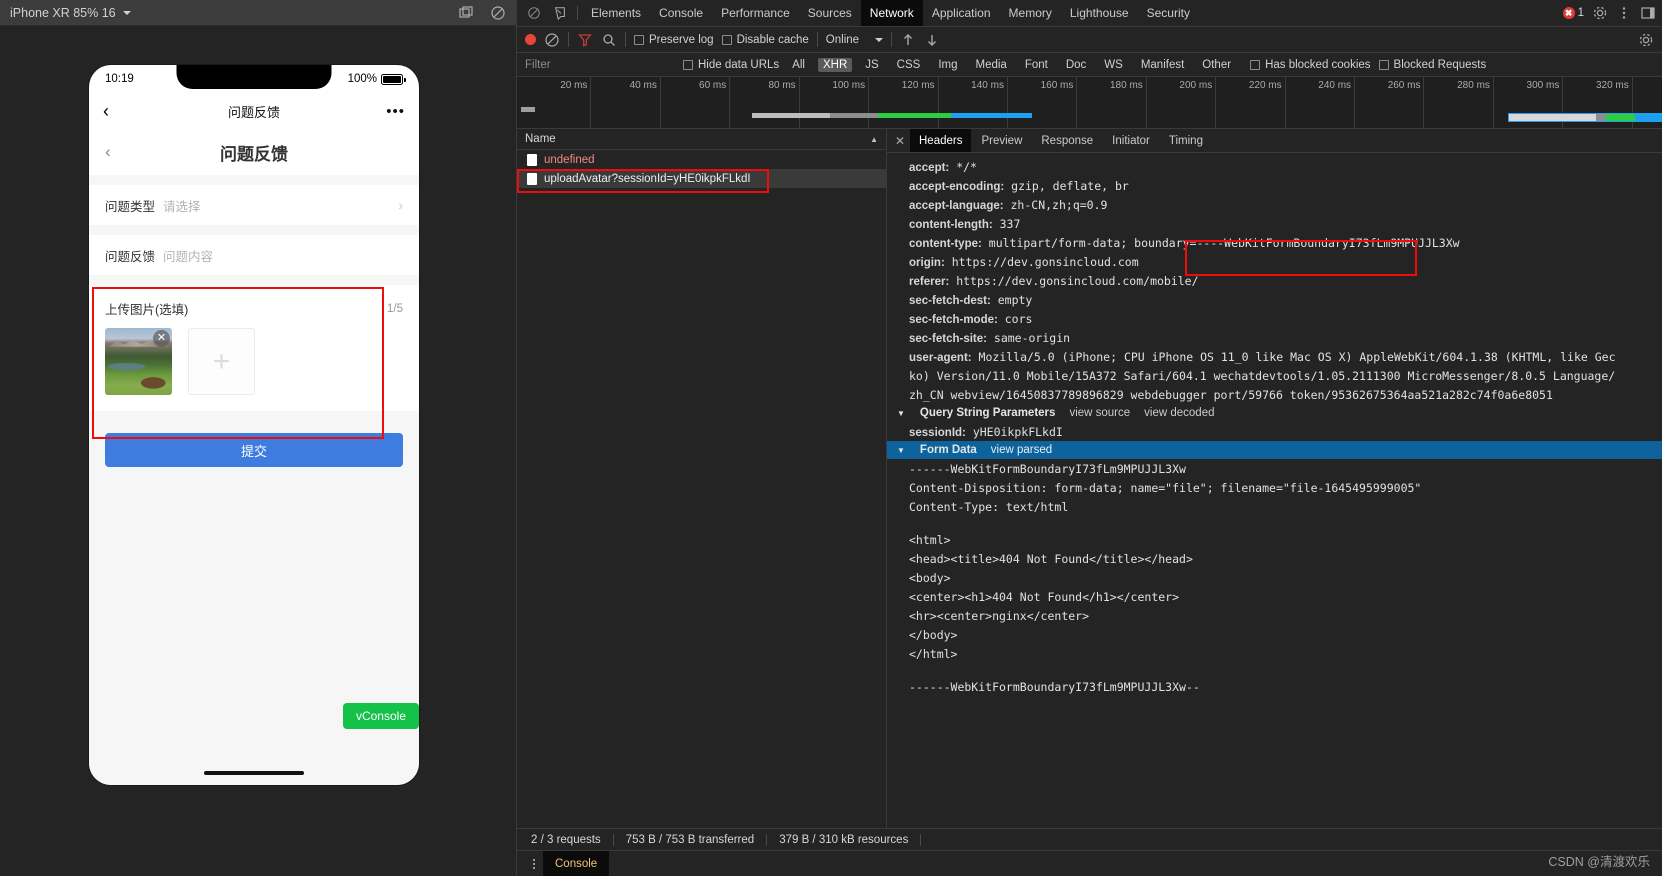  What do you see at coordinates (395, 111) in the screenshot?
I see `wechat-menu-icon: •••` at bounding box center [395, 111].